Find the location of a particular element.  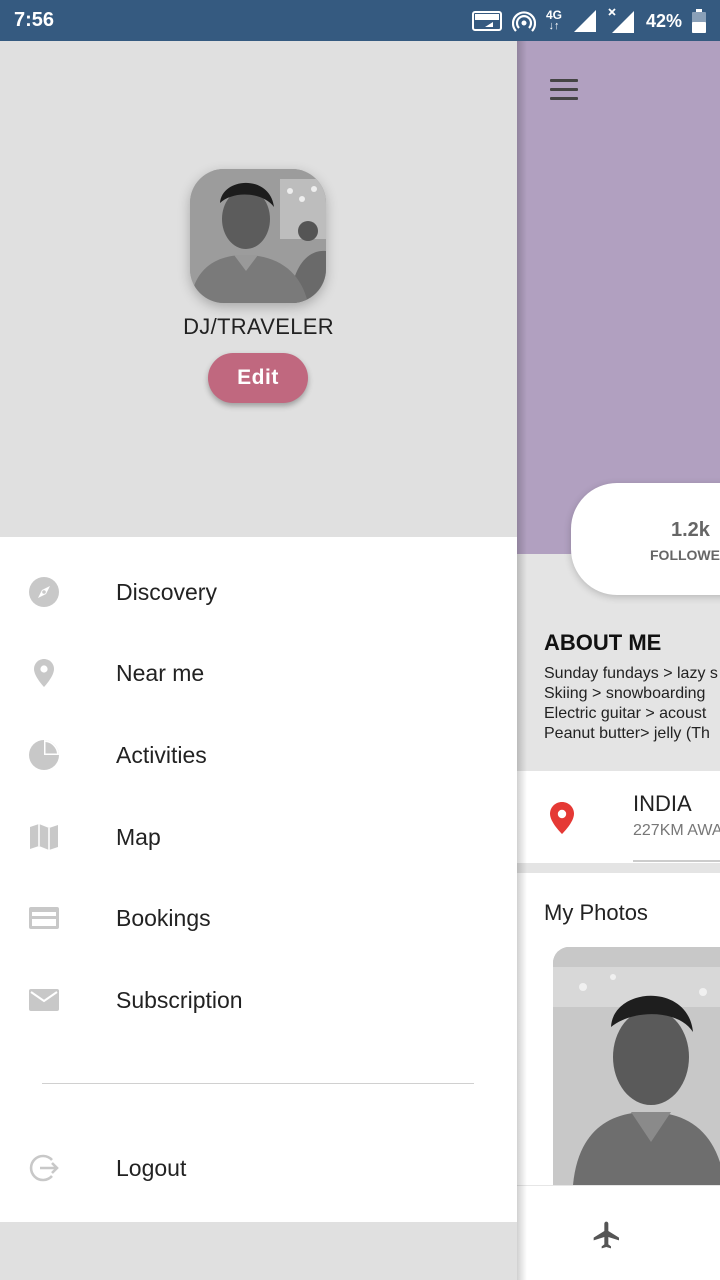

menu-divider is located at coordinates (258, 1083).